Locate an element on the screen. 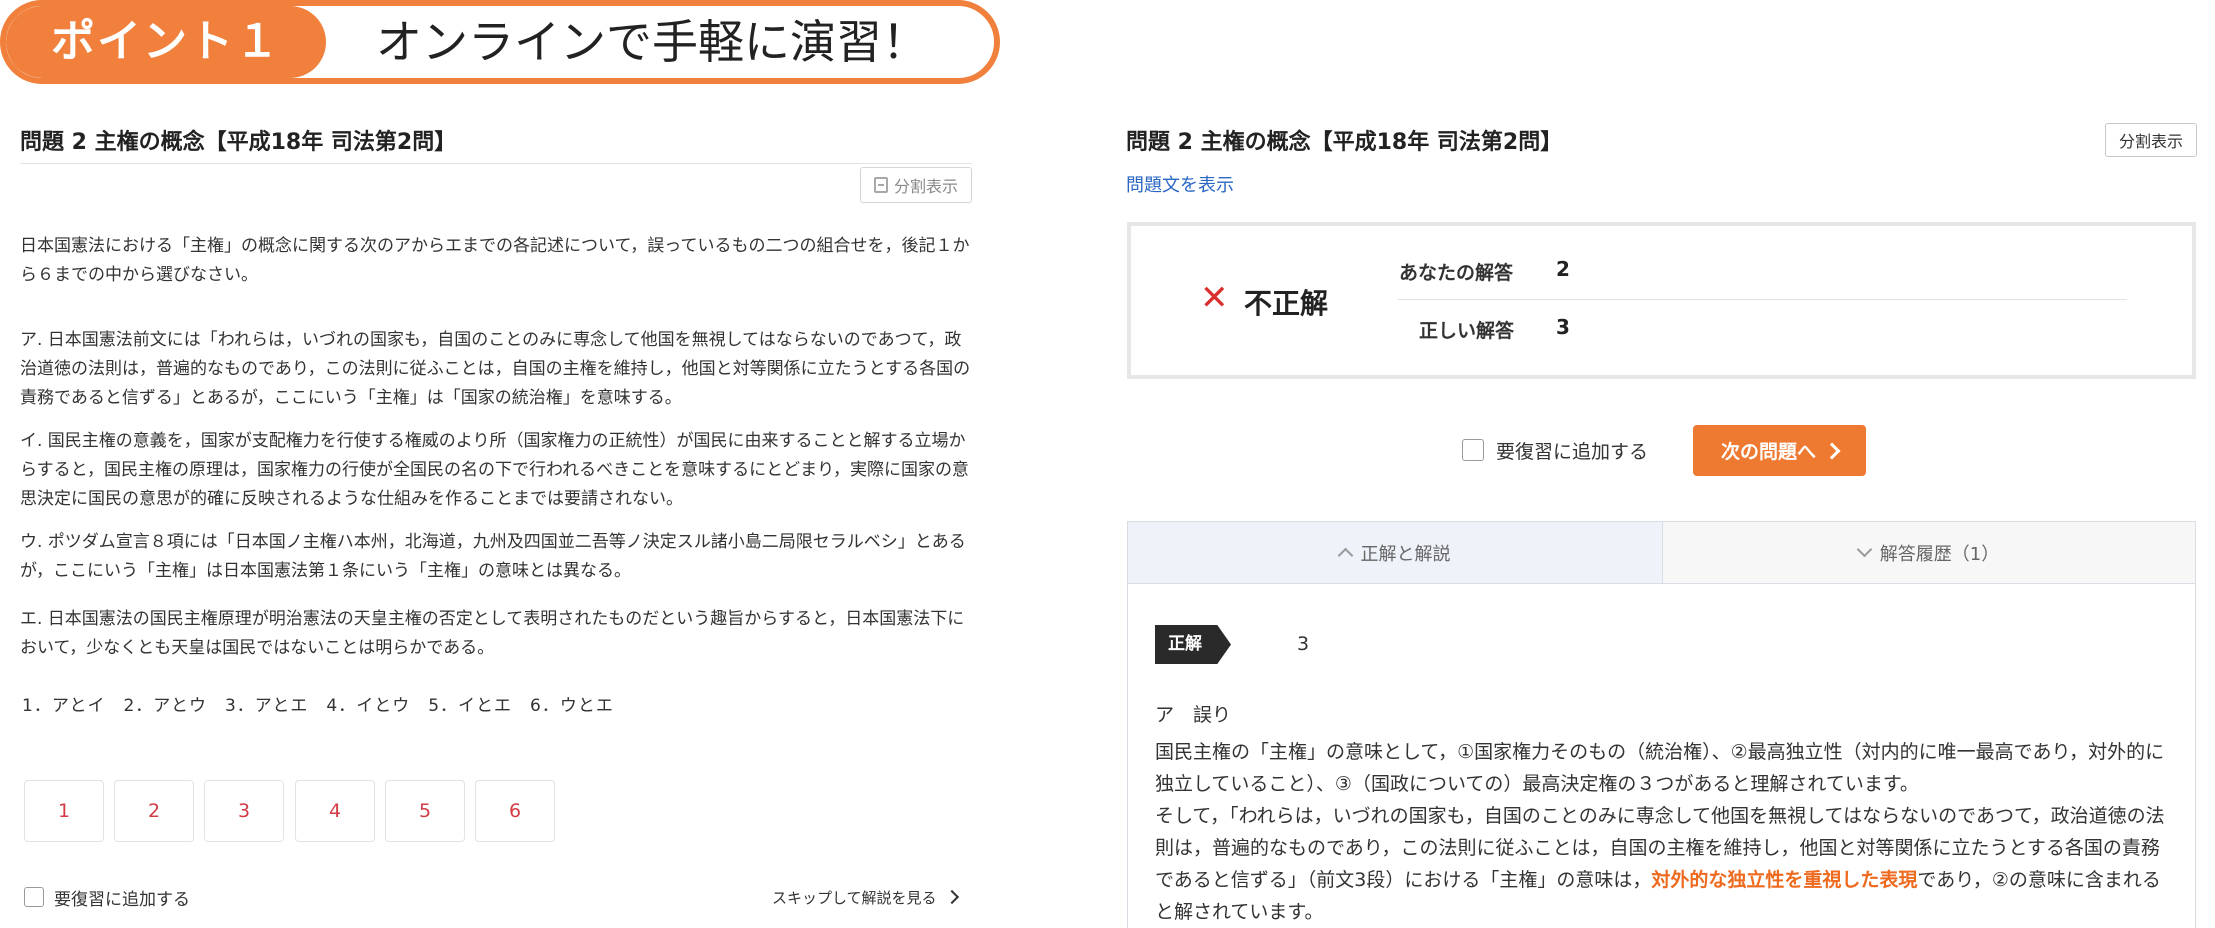 This screenshot has height=928, width=2215. correct-answer-number: 3 is located at coordinates (1303, 644).